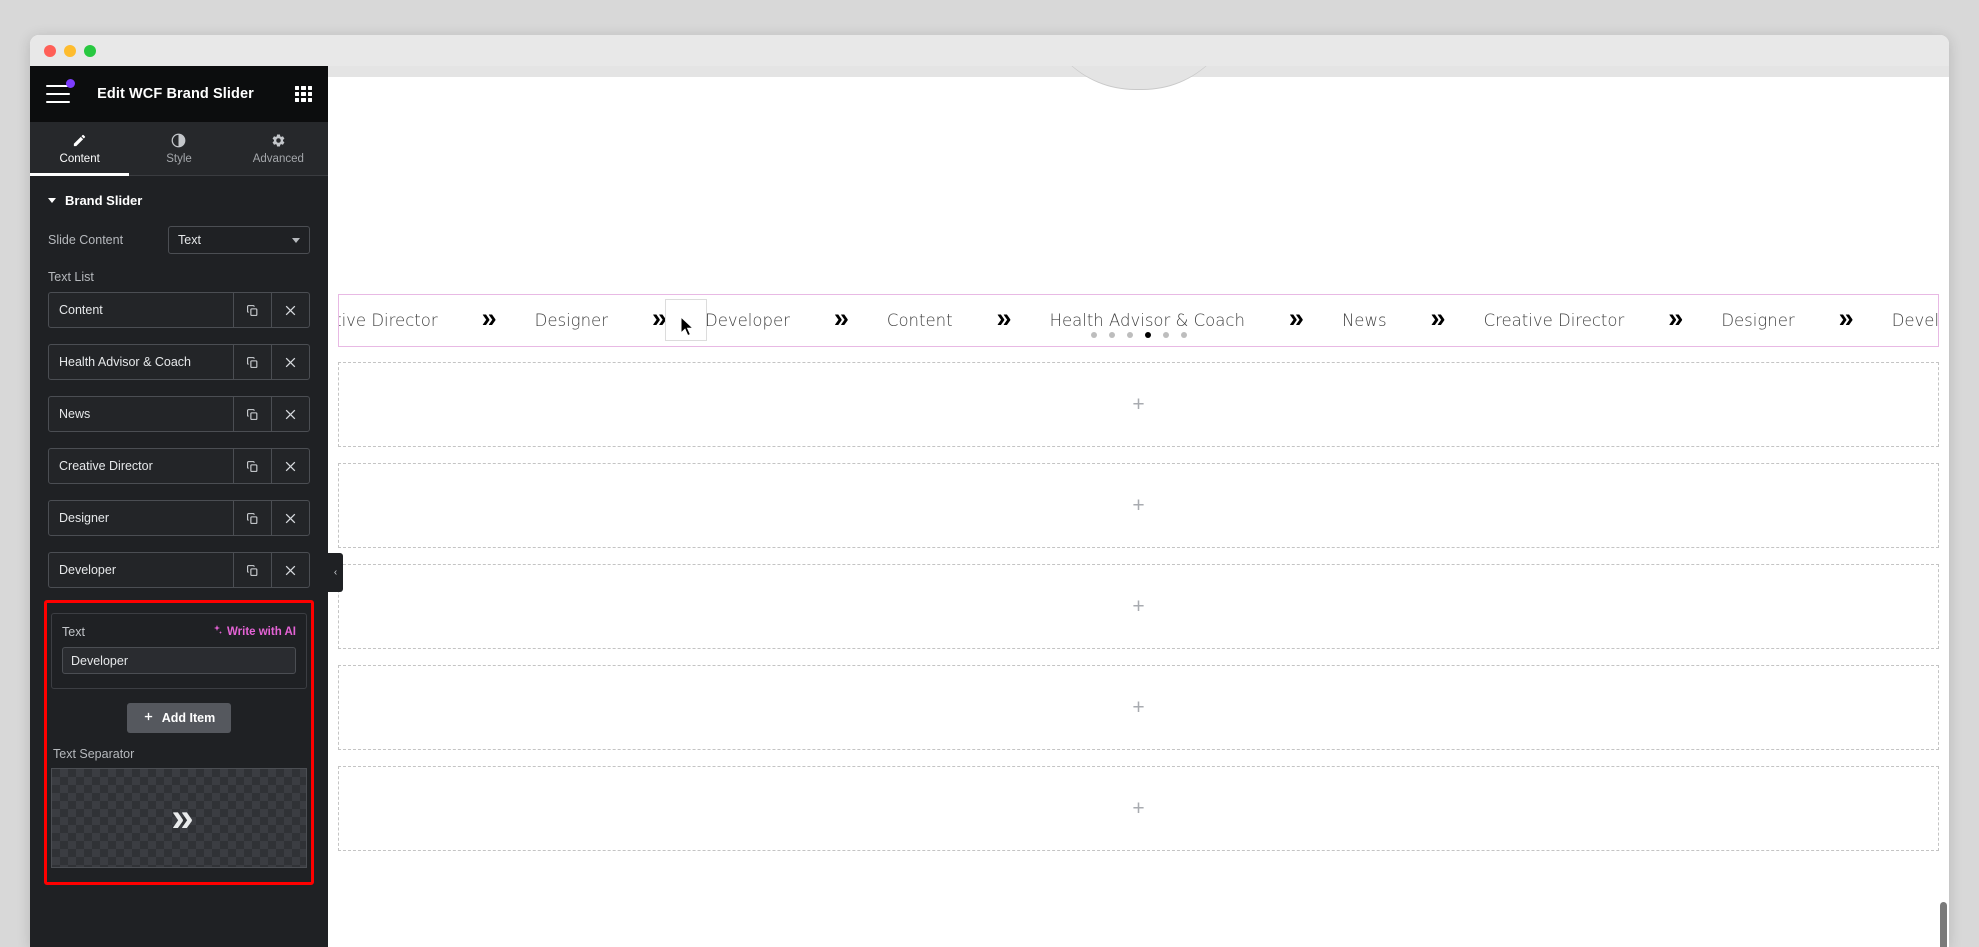 The width and height of the screenshot is (1979, 947). I want to click on panel-collapse-handle: ‹, so click(335, 572).